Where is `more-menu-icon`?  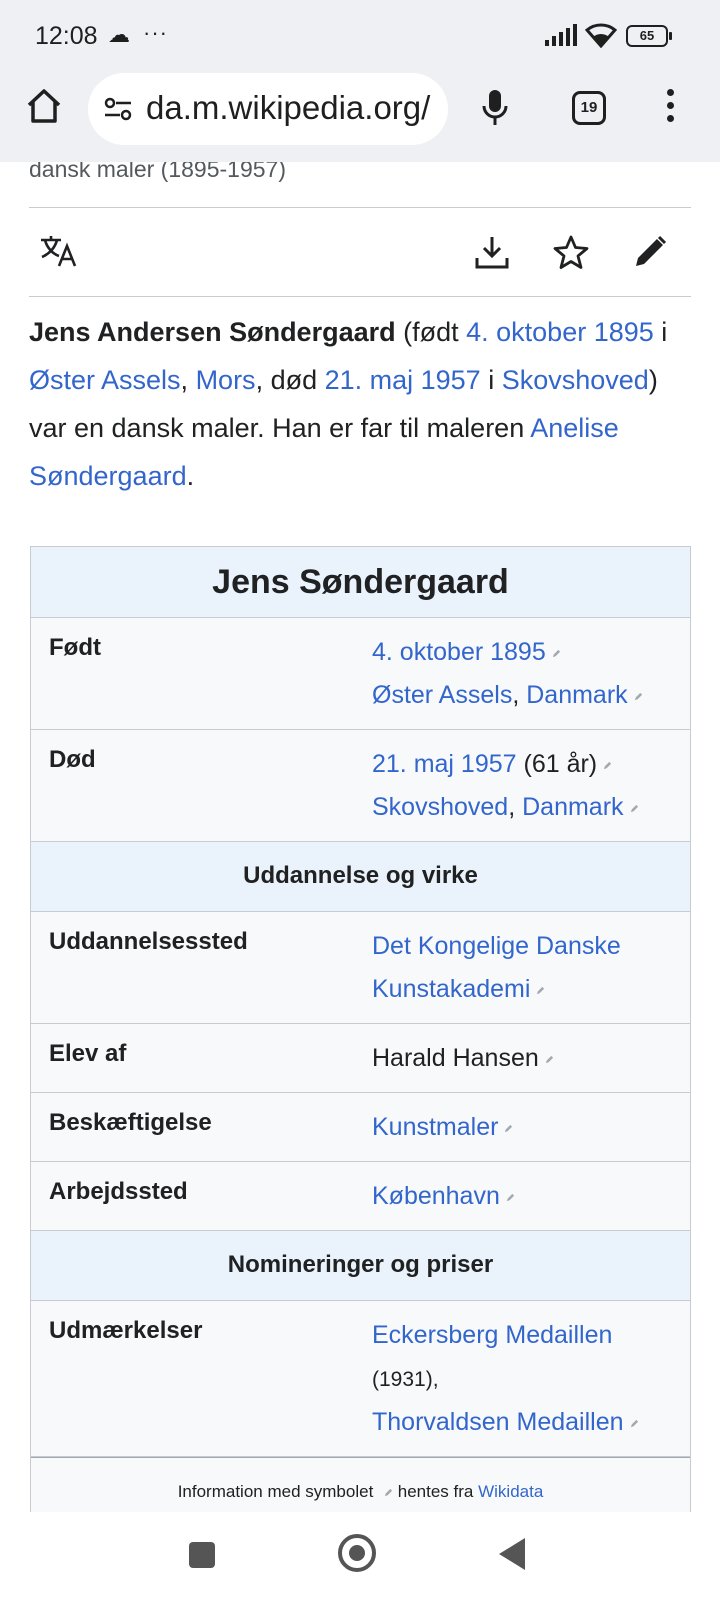 more-menu-icon is located at coordinates (671, 108).